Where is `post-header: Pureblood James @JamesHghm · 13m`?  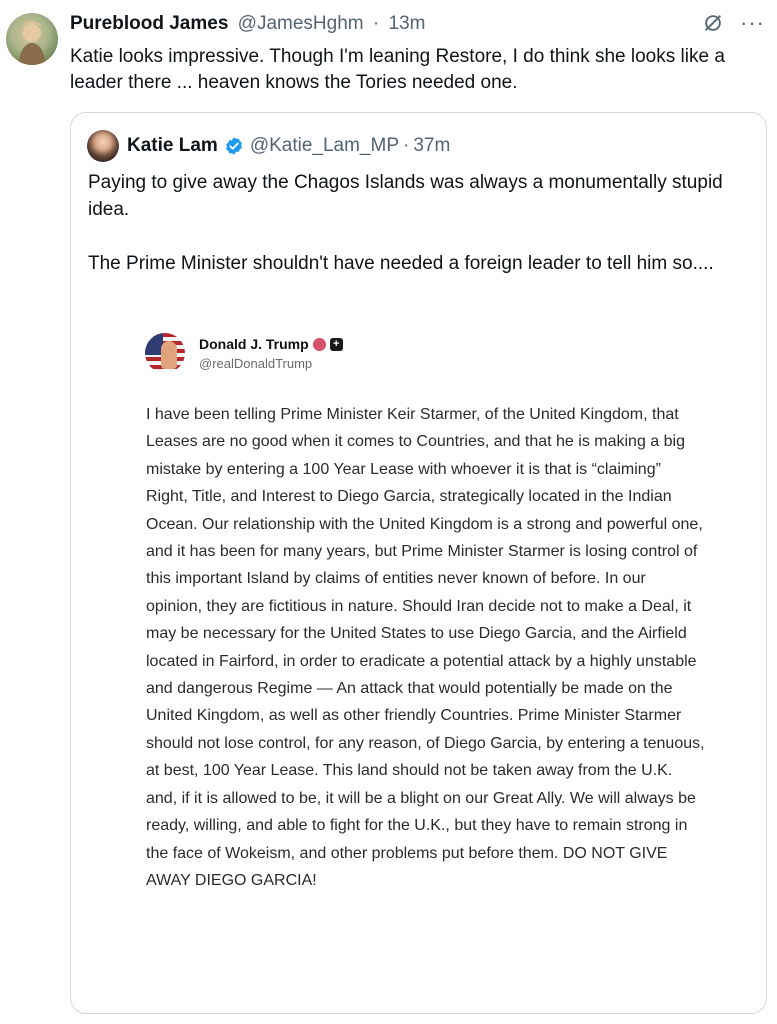 post-header: Pureblood James @JamesHghm · 13m is located at coordinates (249, 24).